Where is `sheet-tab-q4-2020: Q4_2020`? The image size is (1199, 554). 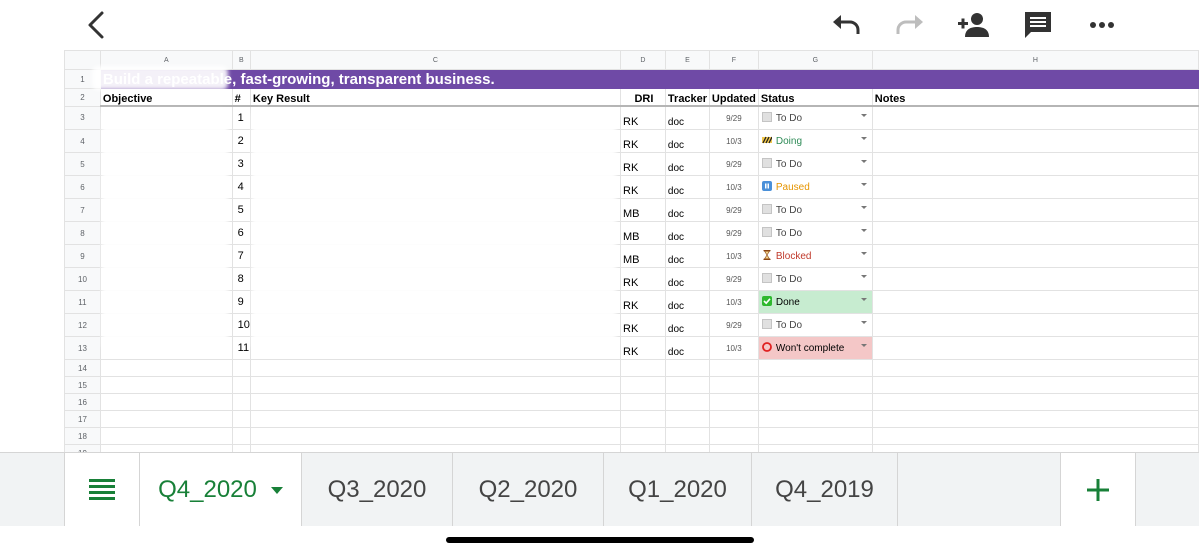
sheet-tab-q4-2020: Q4_2020 is located at coordinates (221, 490).